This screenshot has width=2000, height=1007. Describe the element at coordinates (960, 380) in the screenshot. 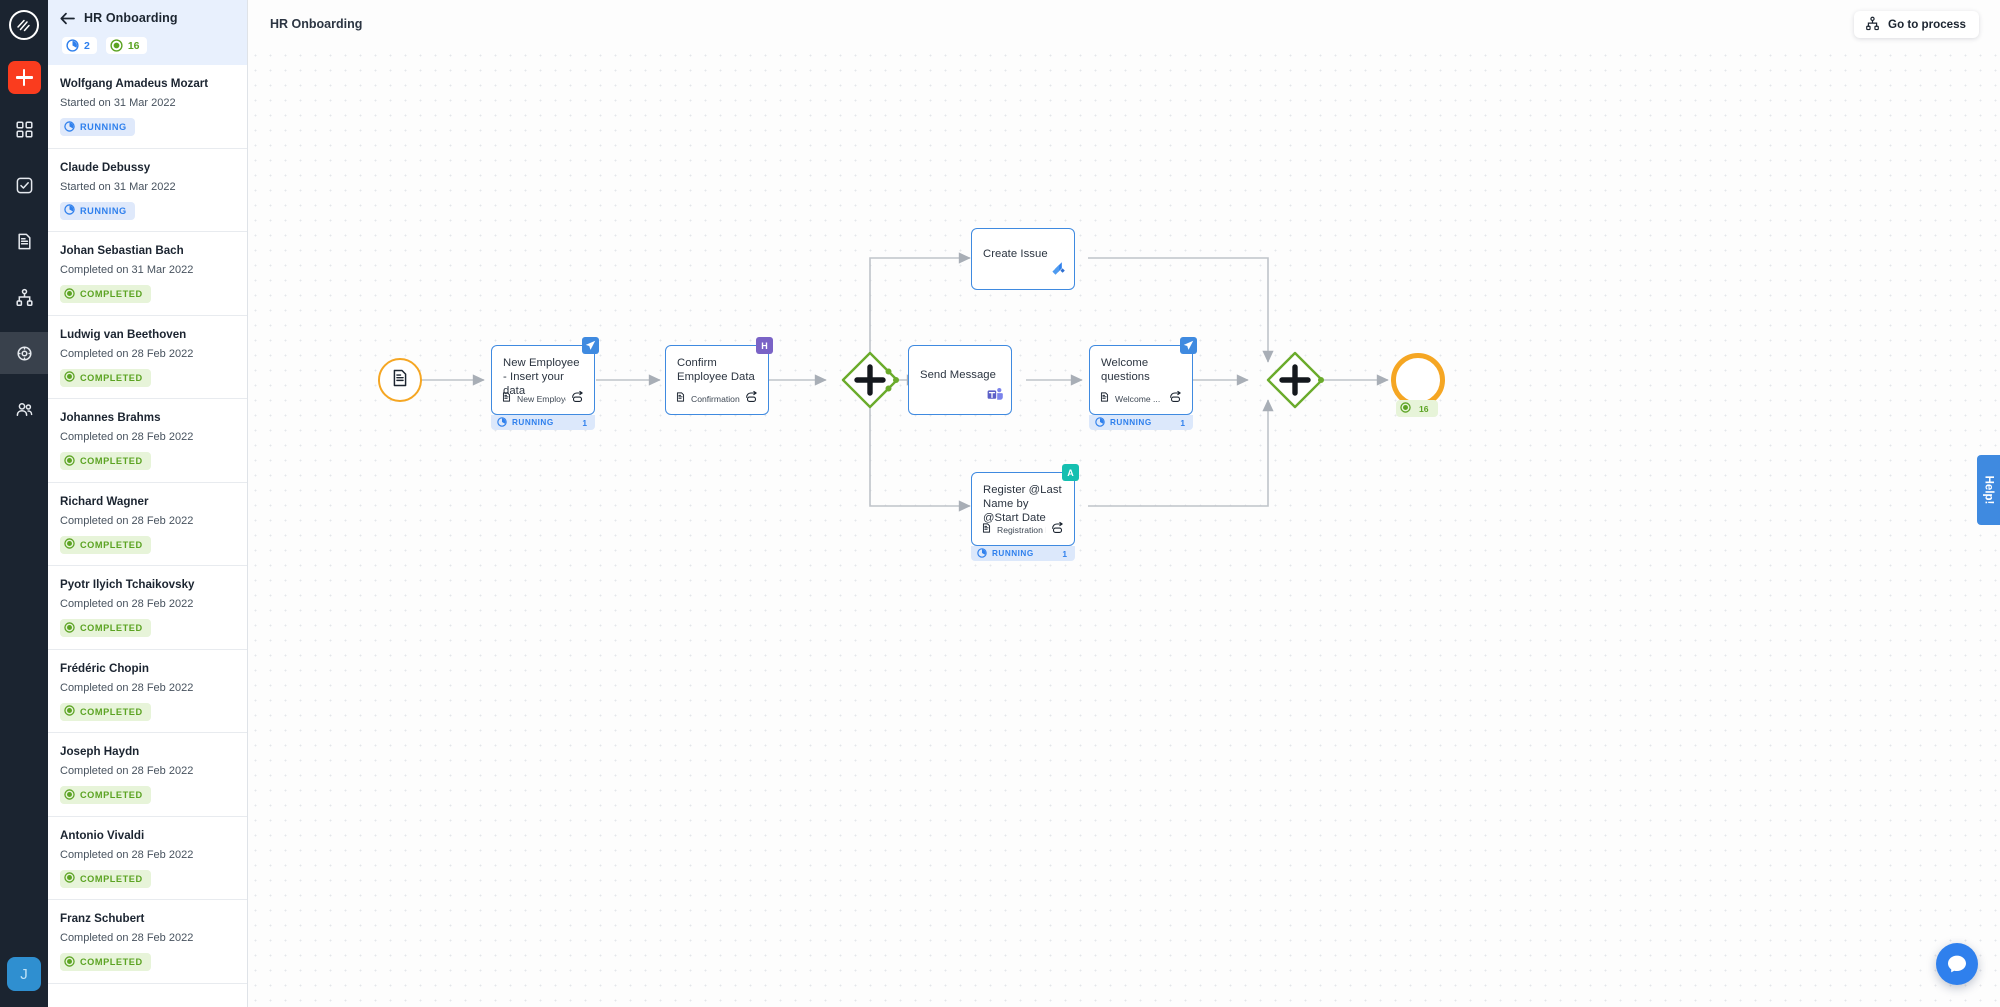

I see `task-node-send-message: Send Message` at that location.